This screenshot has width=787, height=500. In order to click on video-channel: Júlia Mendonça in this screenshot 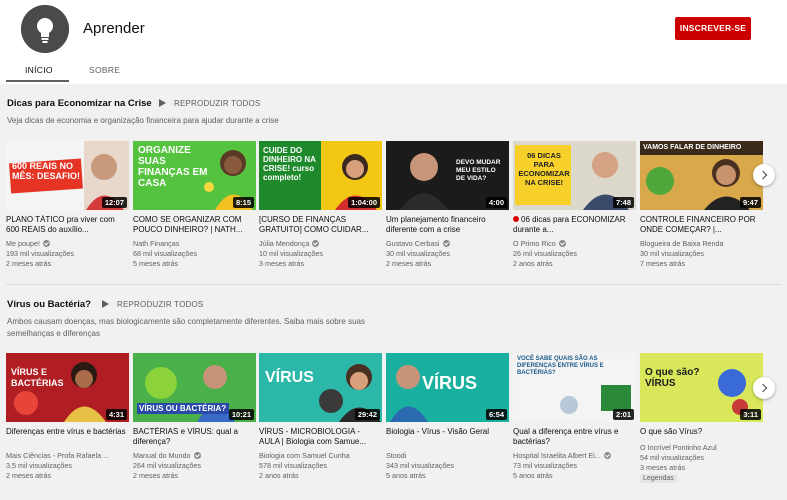, I will do `click(320, 243)`.